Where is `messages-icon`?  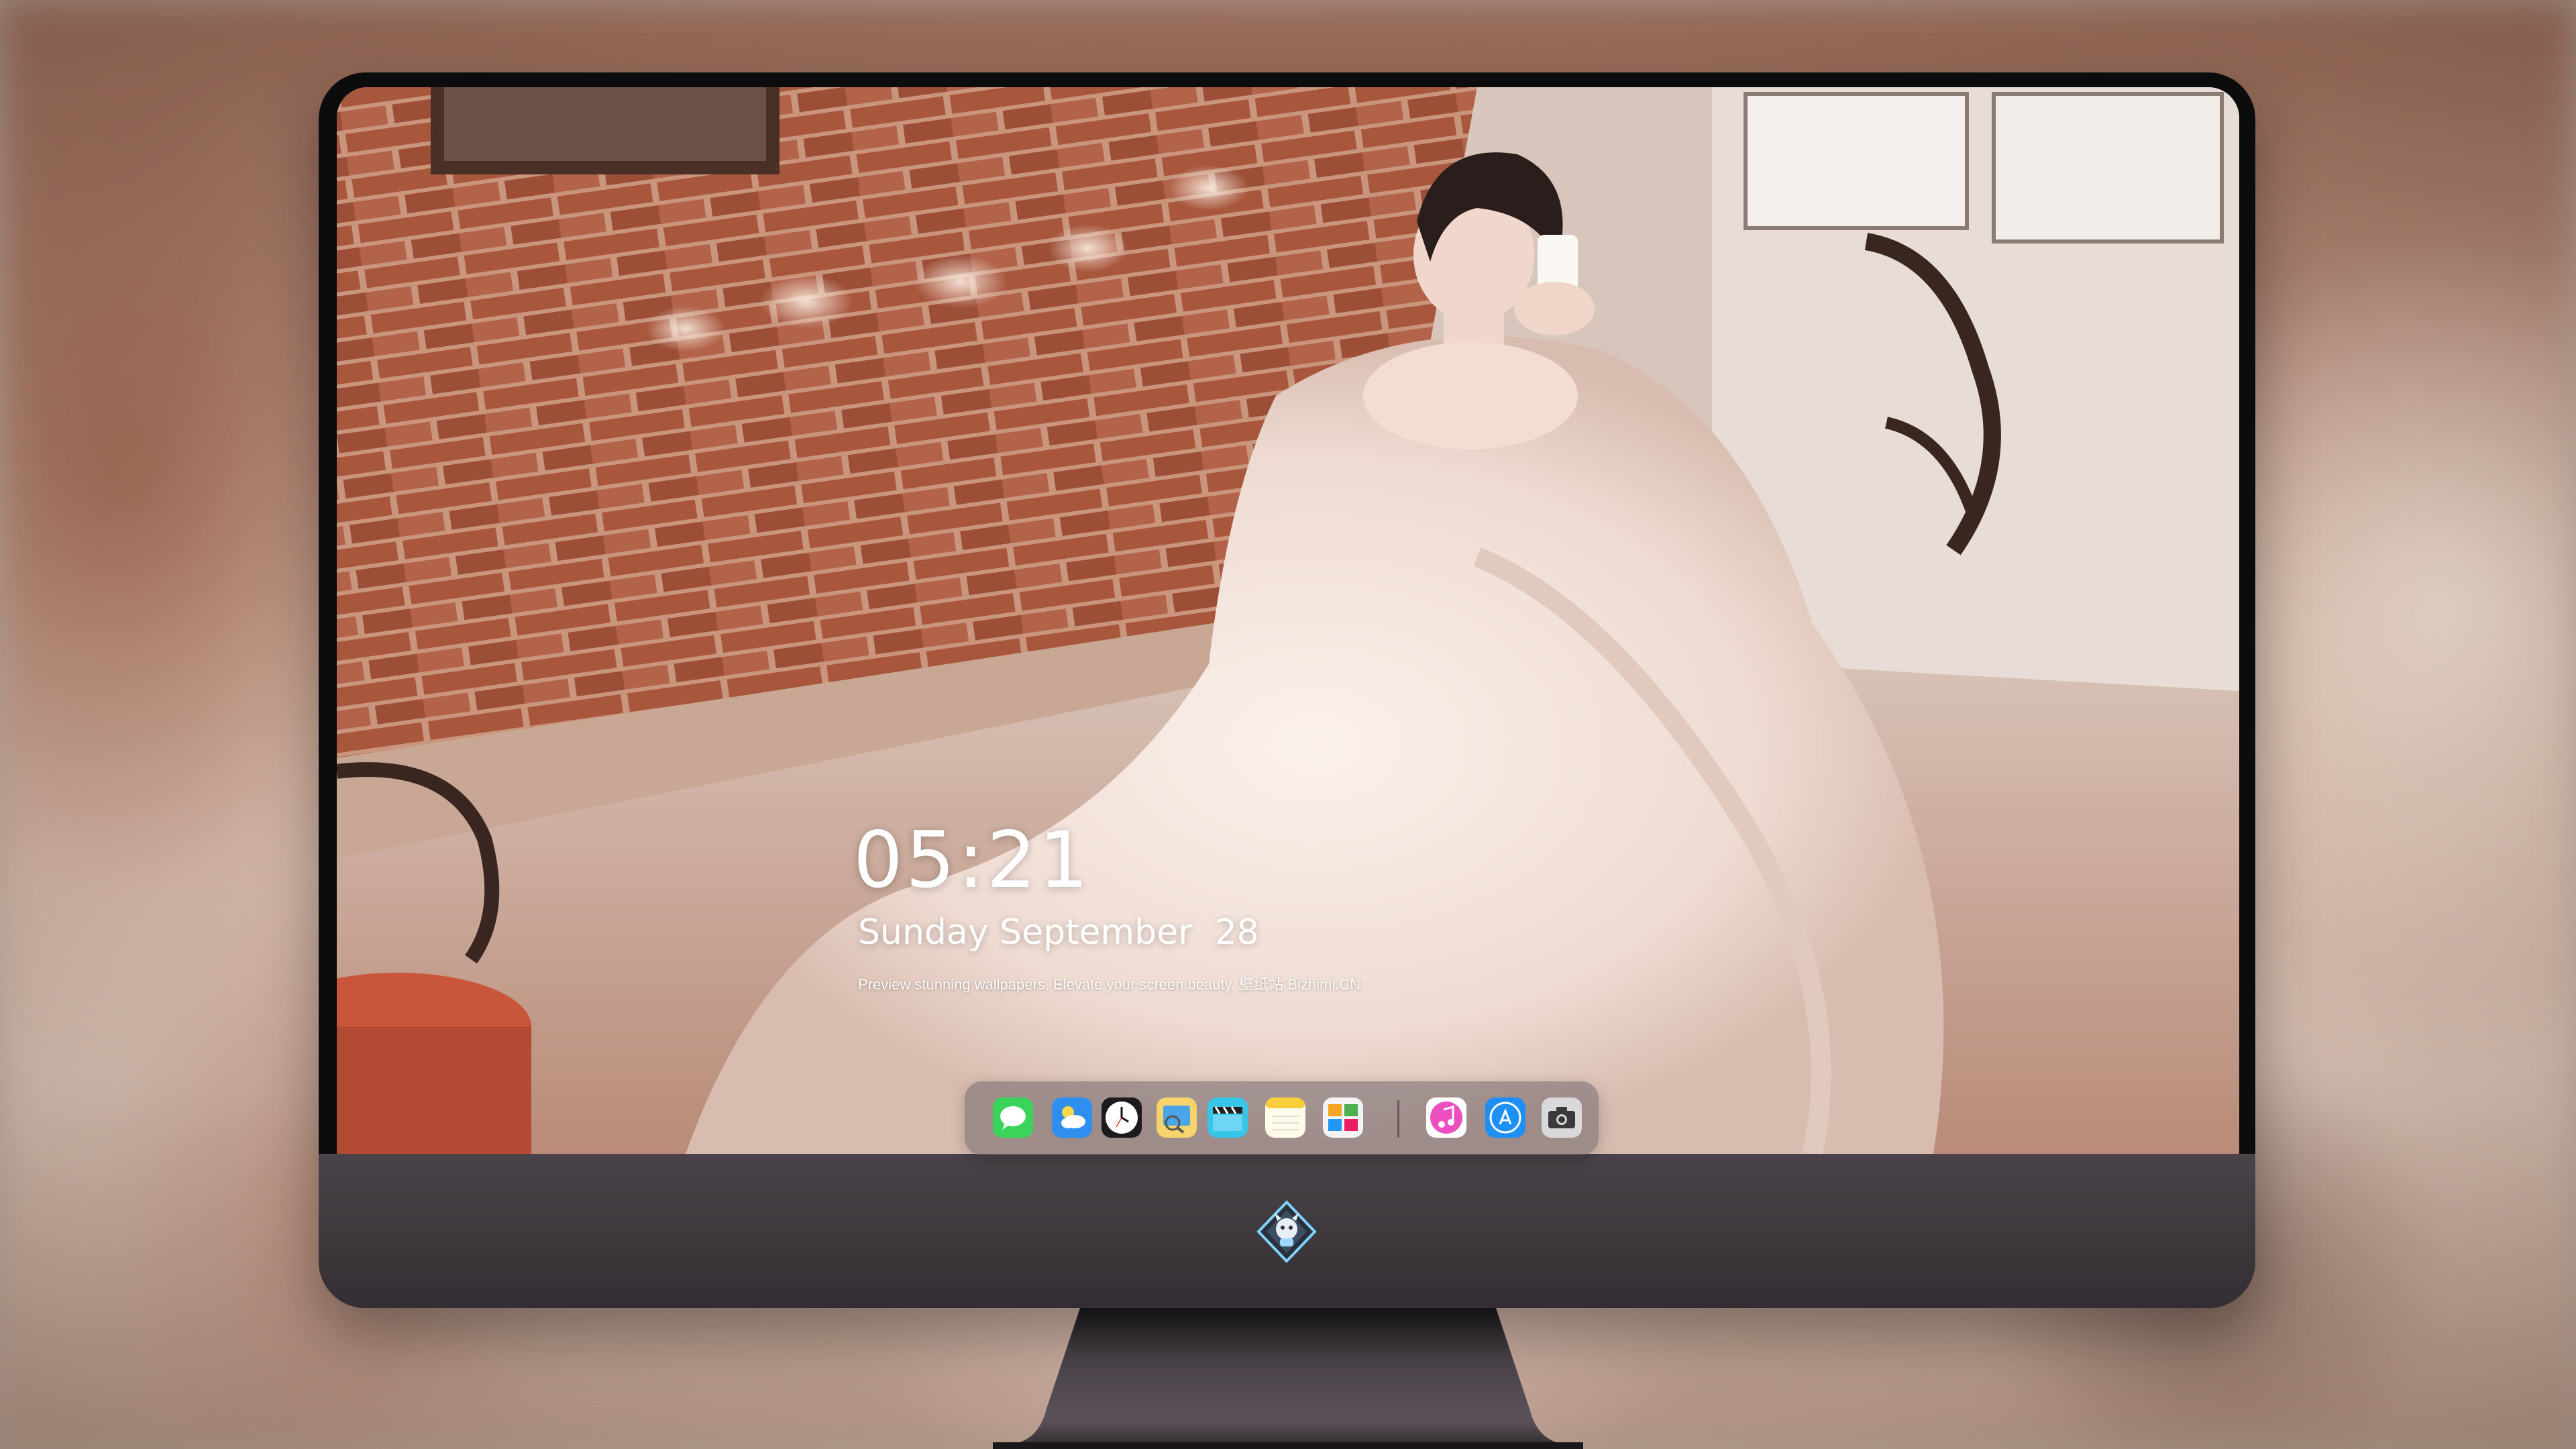
messages-icon is located at coordinates (1013, 1117).